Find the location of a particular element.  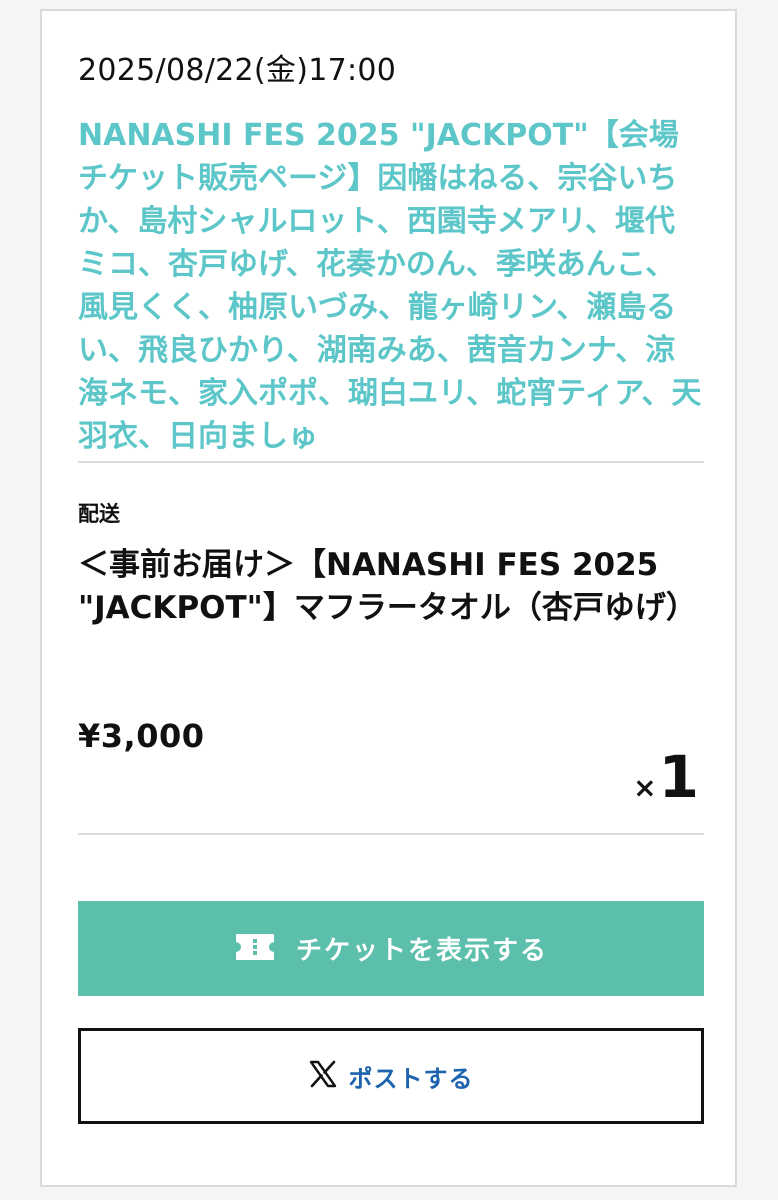

show-ticket-button: チケットを表示する is located at coordinates (391, 948).